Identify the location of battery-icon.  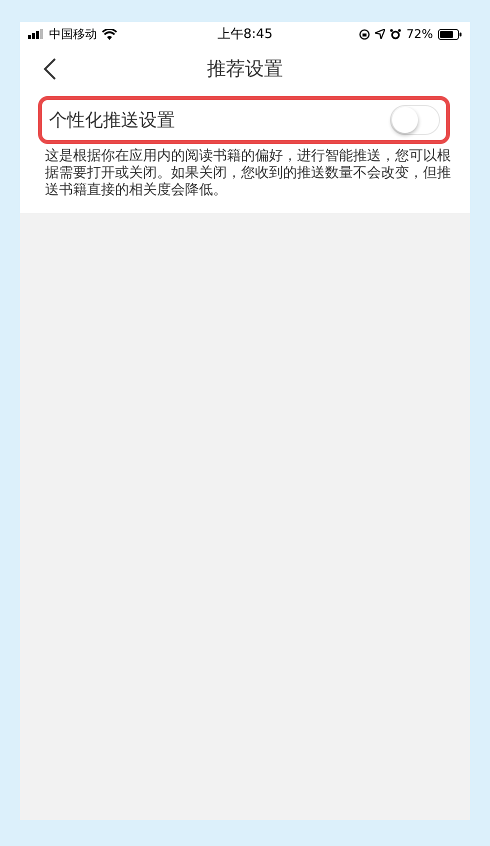
(450, 34).